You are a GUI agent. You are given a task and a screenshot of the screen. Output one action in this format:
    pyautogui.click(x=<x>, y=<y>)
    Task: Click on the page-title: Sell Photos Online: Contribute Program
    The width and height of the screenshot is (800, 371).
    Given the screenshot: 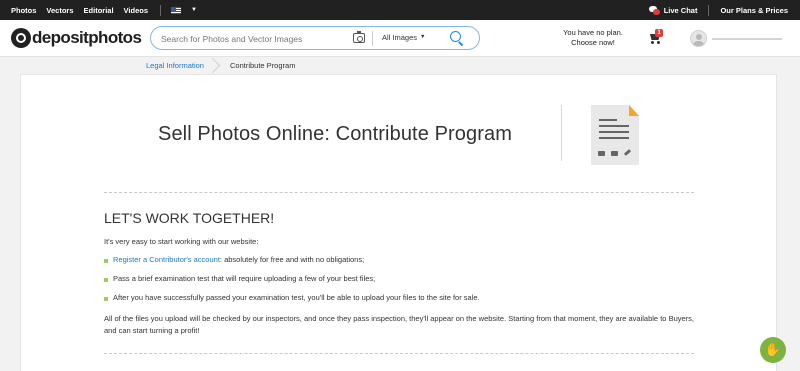 What is the action you would take?
    pyautogui.click(x=335, y=134)
    